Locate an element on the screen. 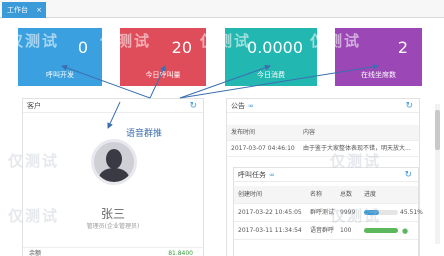 The width and height of the screenshot is (444, 256). tab-workbench: 工作台 × is located at coordinates (24, 10).